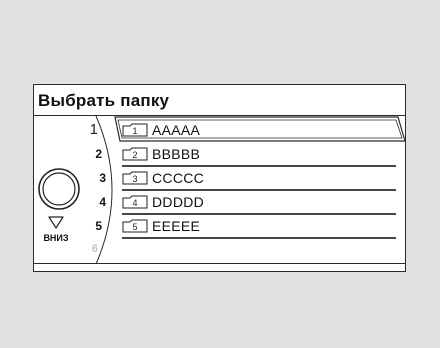 The image size is (440, 348). What do you see at coordinates (98, 226) in the screenshot?
I see `list-number-5: 5` at bounding box center [98, 226].